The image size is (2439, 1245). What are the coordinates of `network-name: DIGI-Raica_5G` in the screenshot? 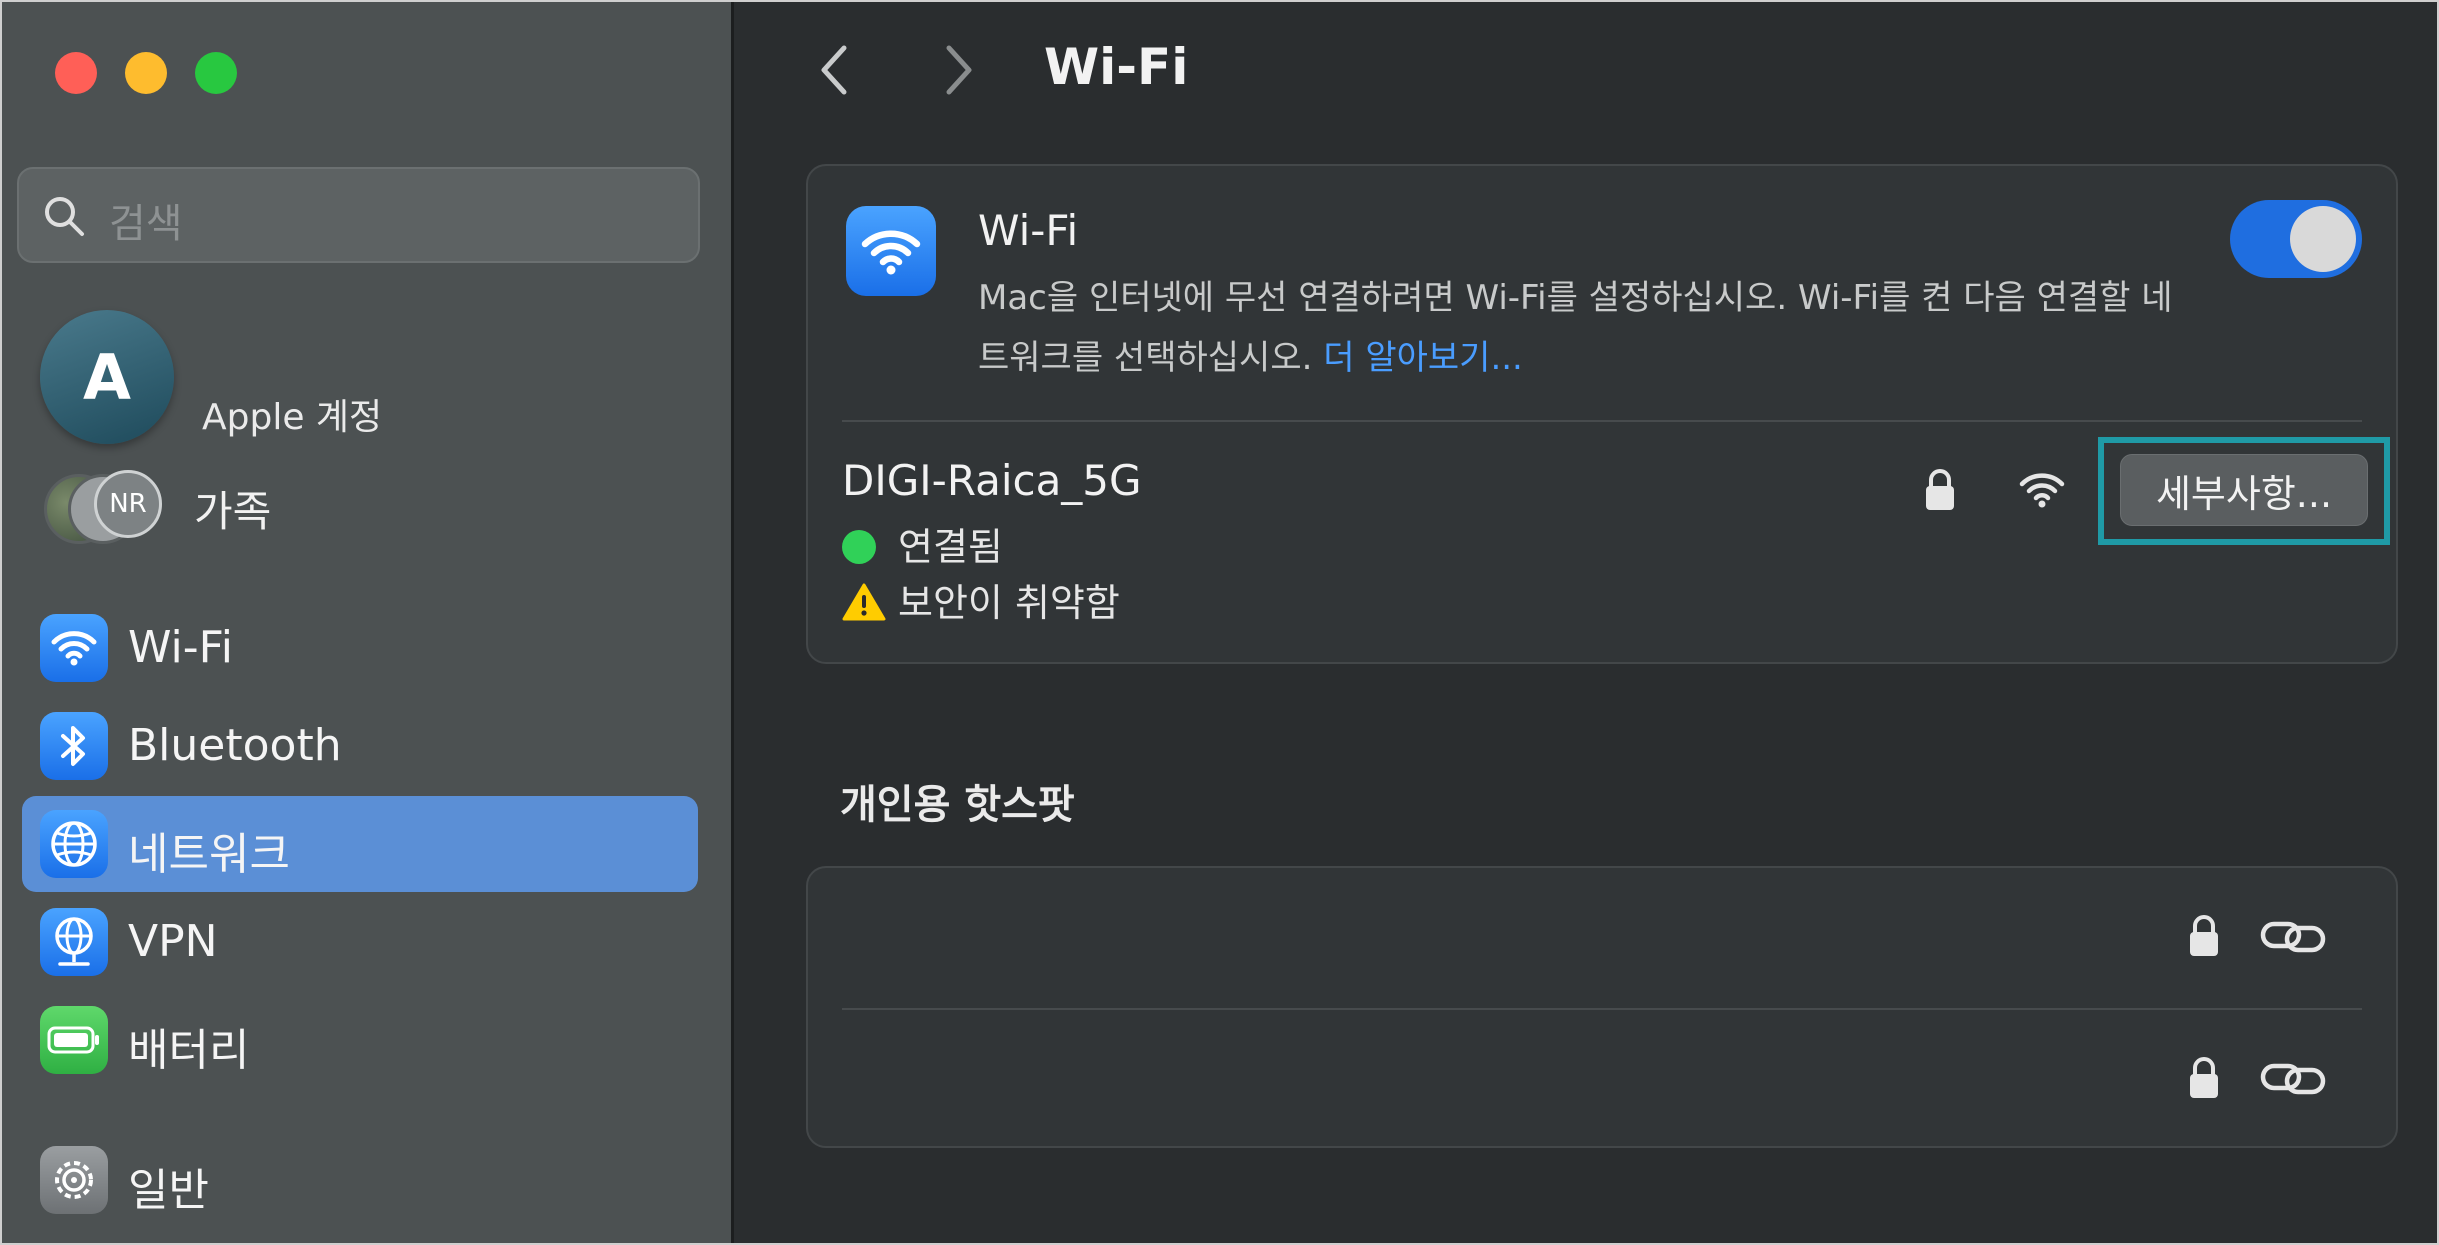 It's located at (992, 480).